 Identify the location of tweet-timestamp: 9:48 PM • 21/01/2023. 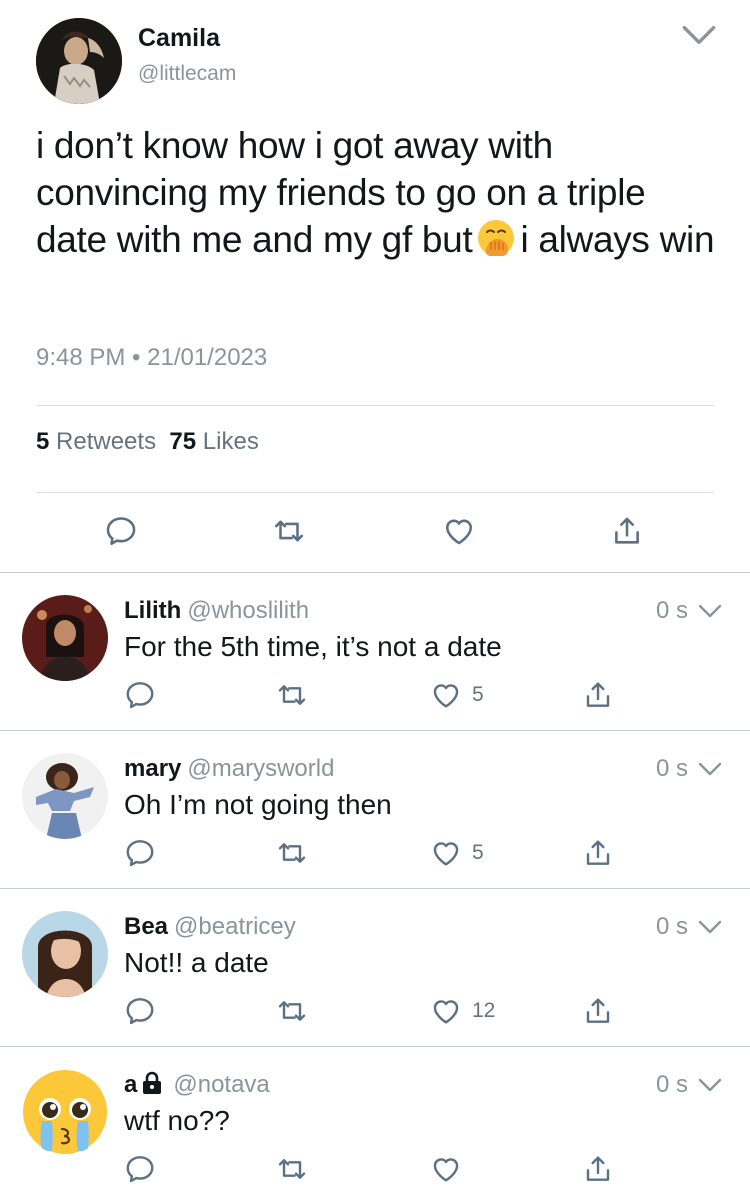
(151, 358).